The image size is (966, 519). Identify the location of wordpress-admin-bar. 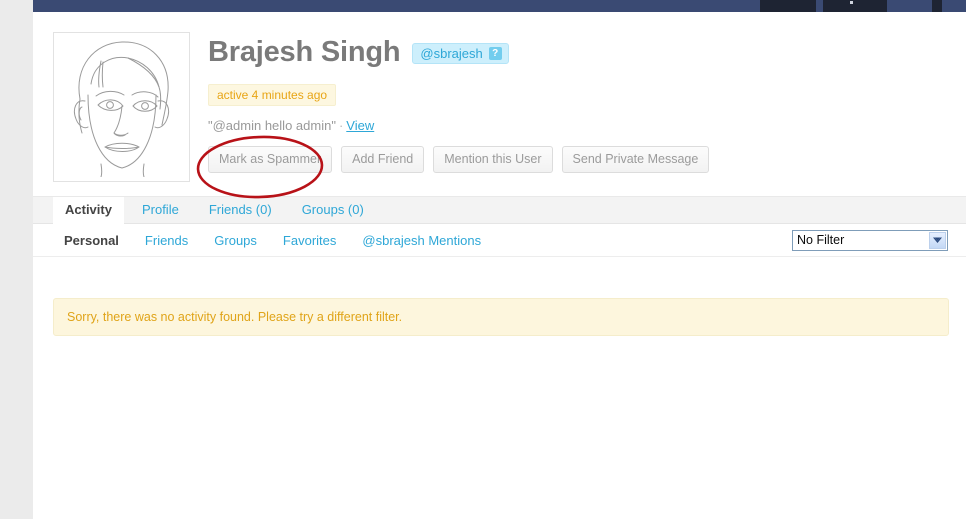
(499, 6).